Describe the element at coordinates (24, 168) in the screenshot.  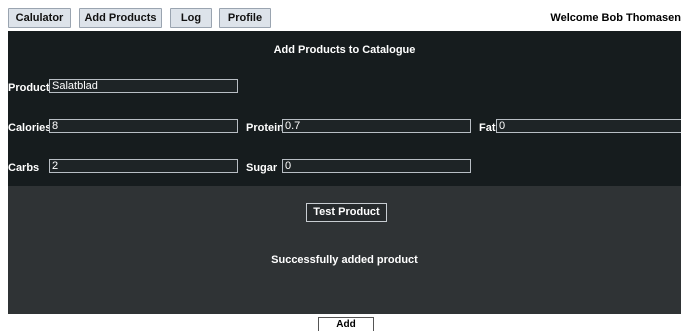
I see `carbs-label: Carbs` at that location.